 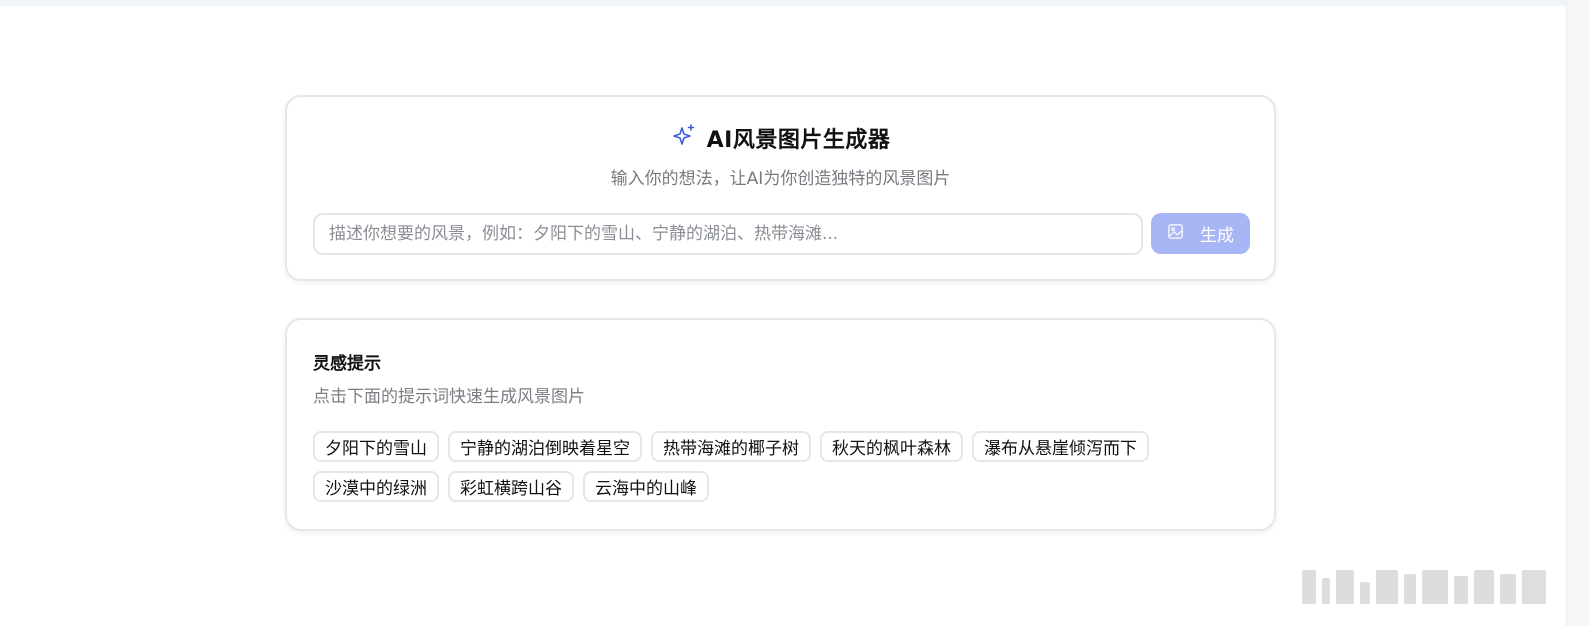 I want to click on prompt-chip: 沙漠中的绿洲, so click(x=376, y=486).